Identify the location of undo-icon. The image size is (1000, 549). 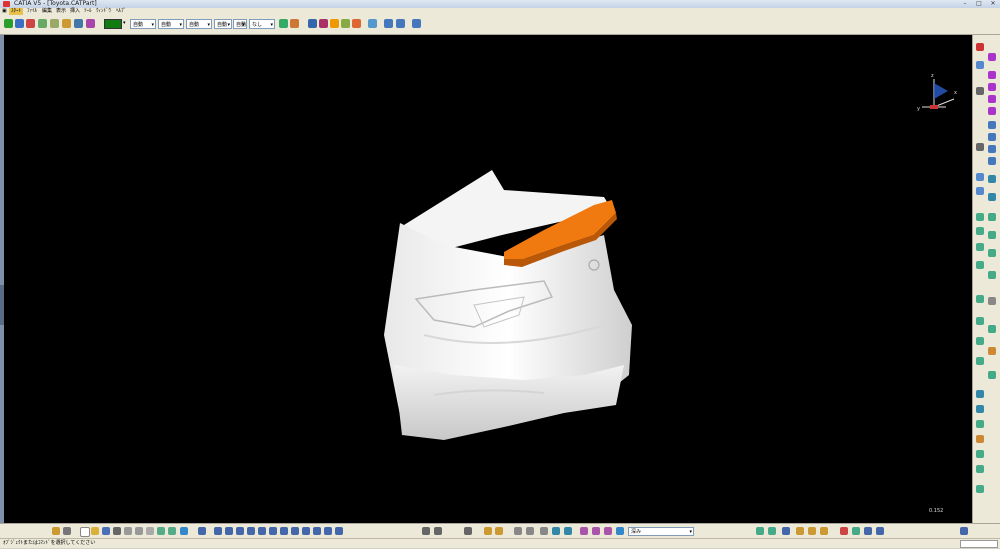
(161, 531).